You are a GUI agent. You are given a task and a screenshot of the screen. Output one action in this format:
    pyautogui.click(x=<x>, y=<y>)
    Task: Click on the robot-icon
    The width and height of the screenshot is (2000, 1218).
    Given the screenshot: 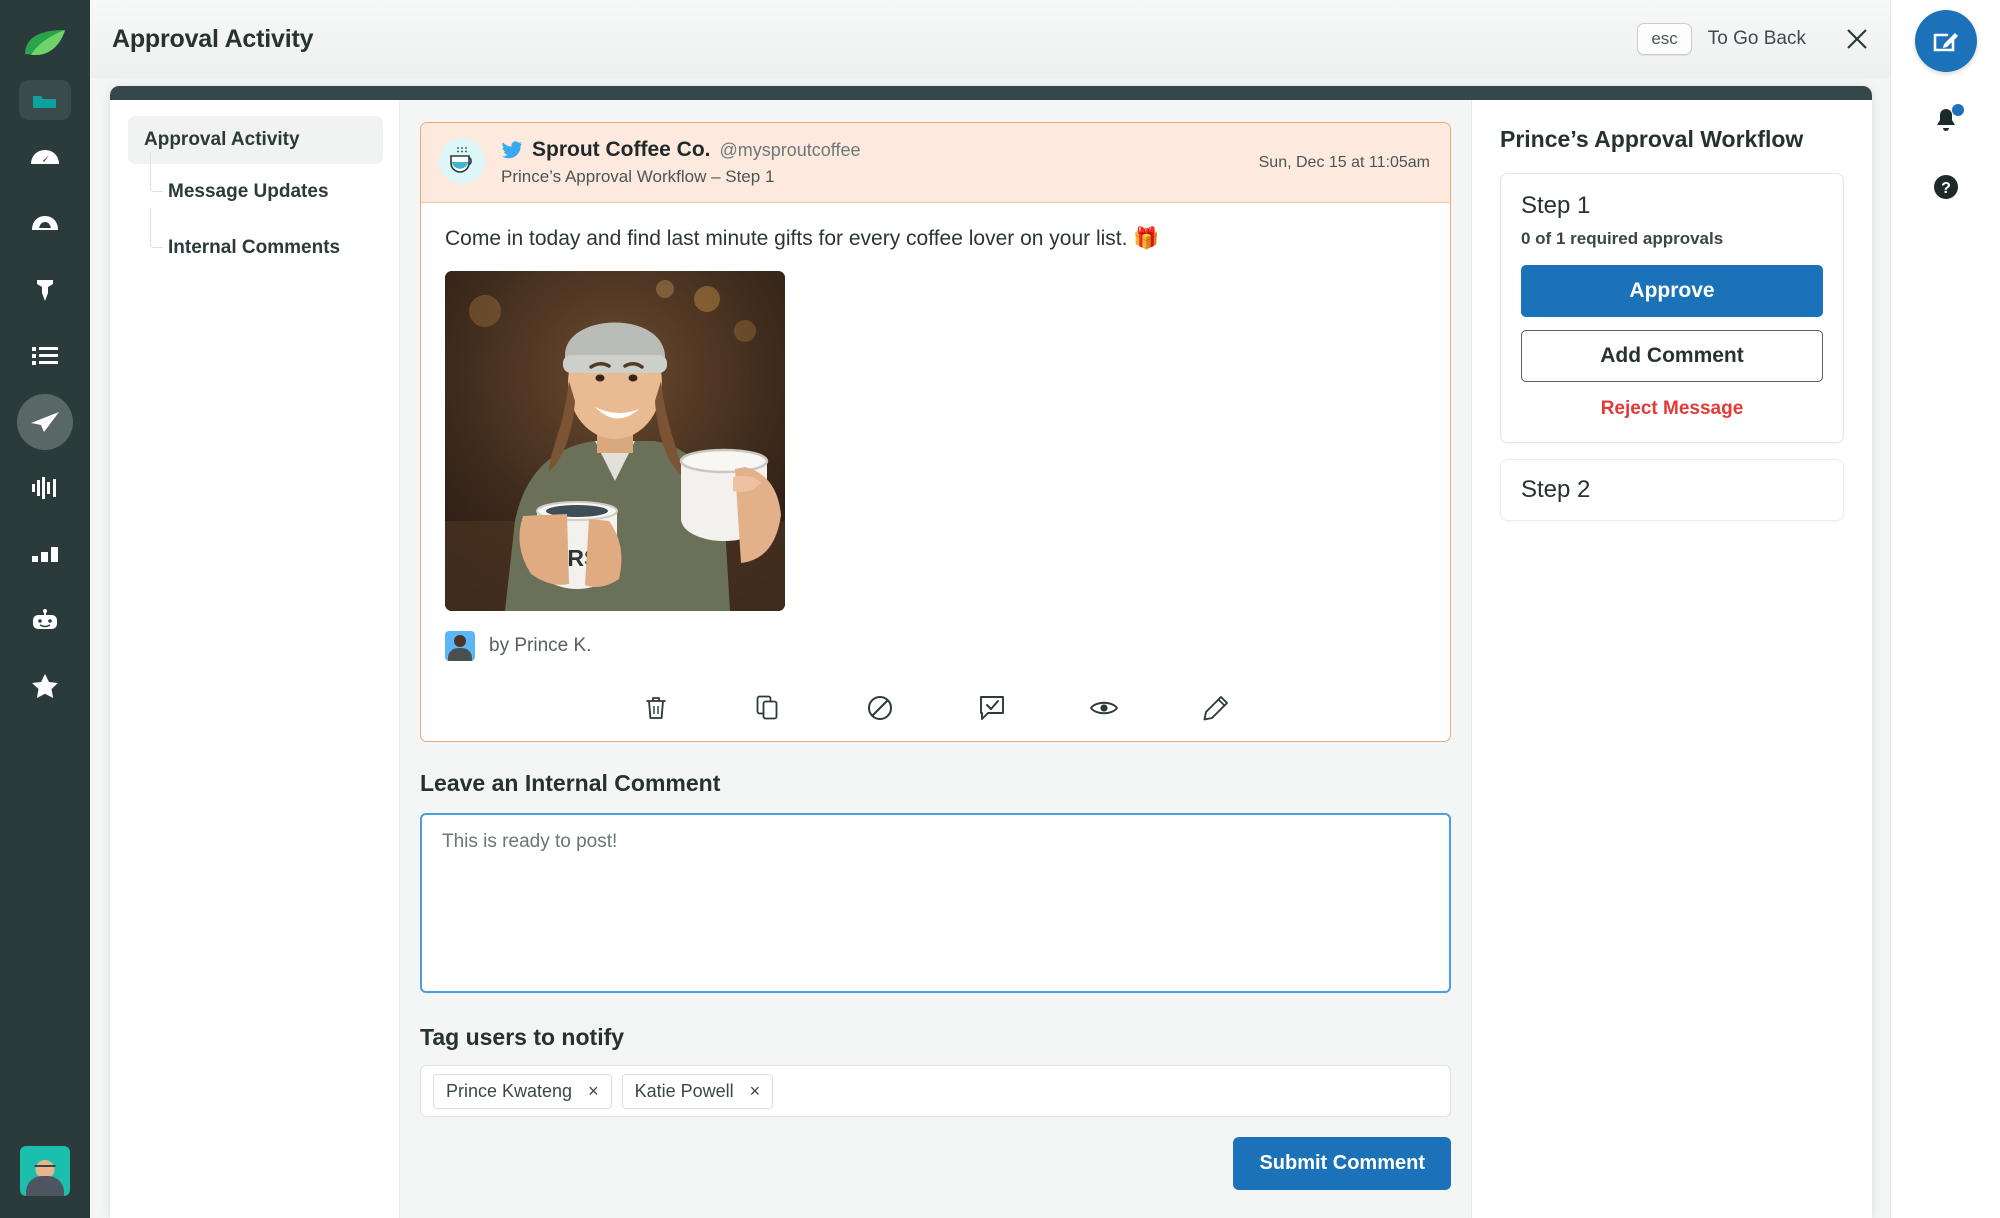 What is the action you would take?
    pyautogui.click(x=45, y=619)
    